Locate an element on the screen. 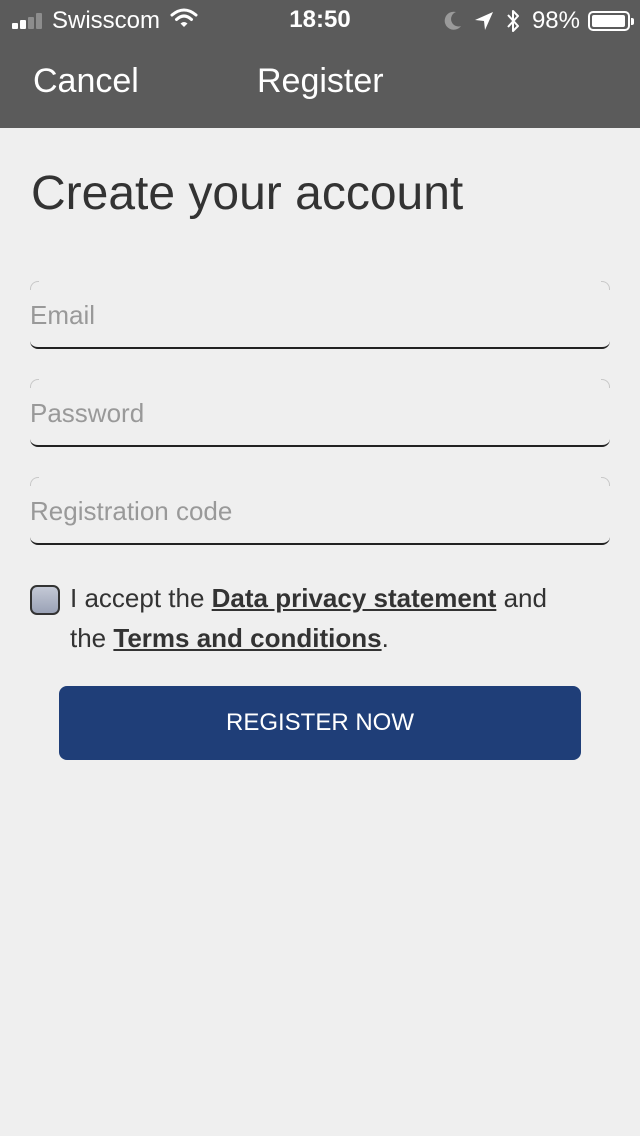 This screenshot has height=1136, width=640. registration-code-field is located at coordinates (310, 511).